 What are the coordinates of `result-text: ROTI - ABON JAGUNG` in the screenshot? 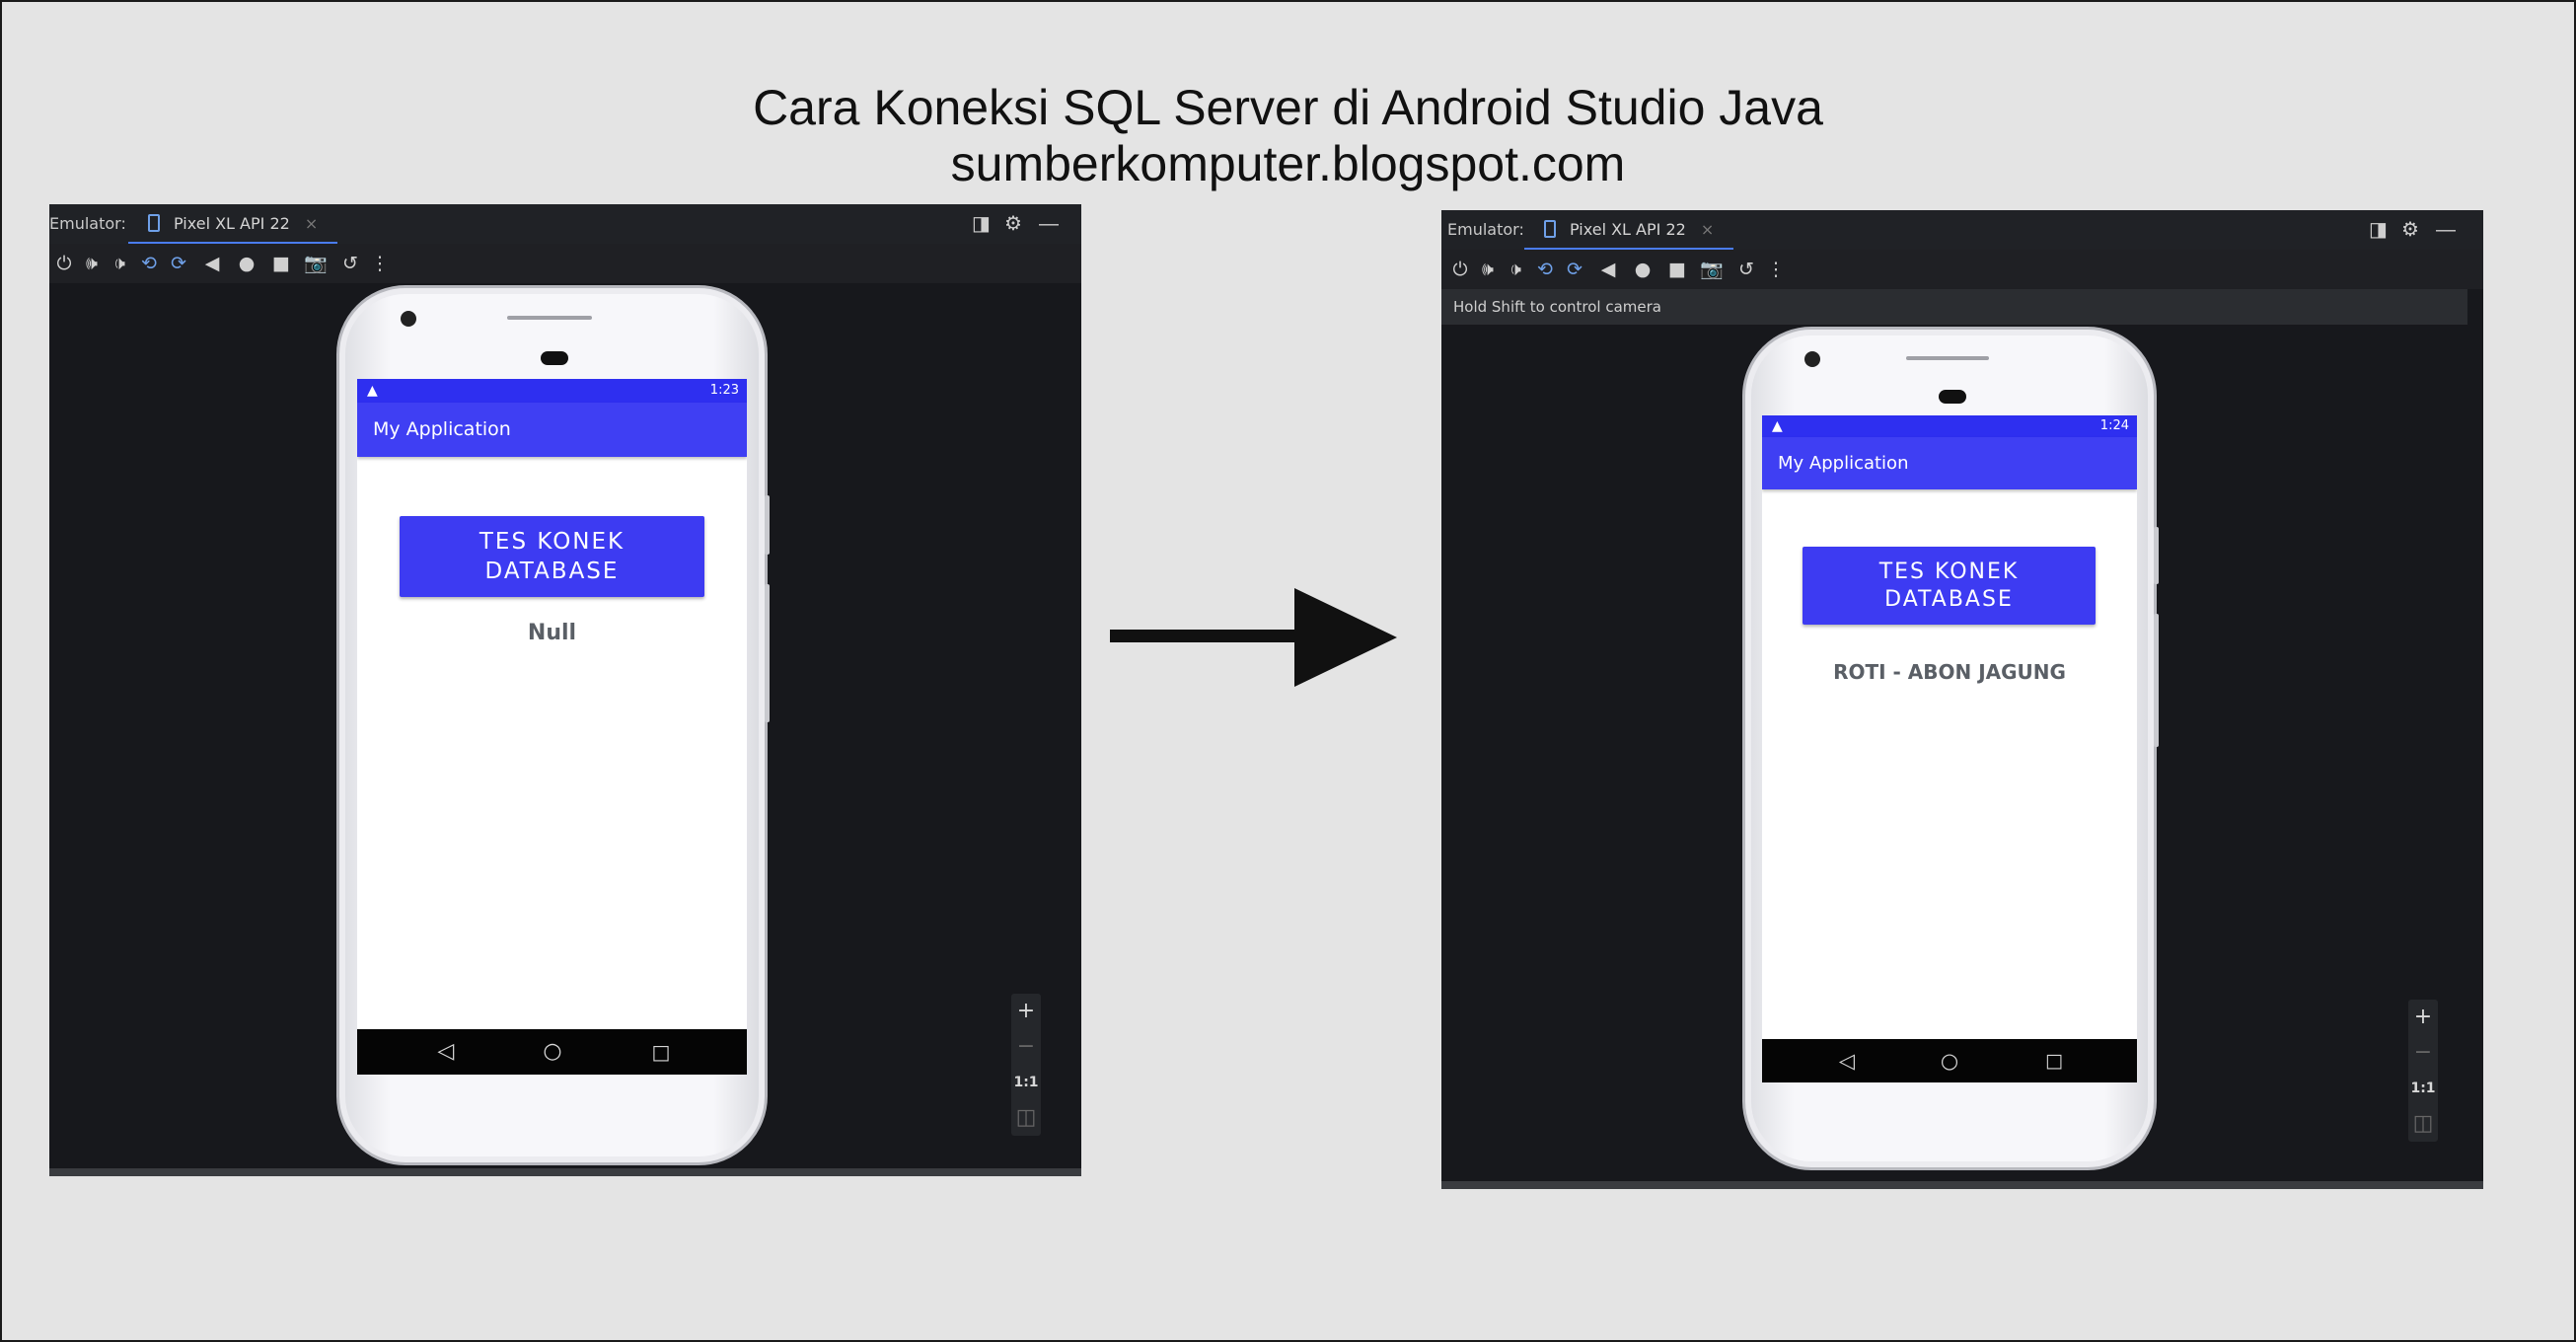 It's located at (1949, 672).